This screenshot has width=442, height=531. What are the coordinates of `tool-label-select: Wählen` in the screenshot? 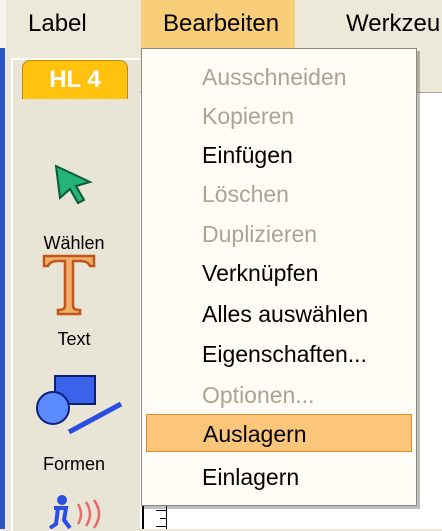 It's located at (74, 243).